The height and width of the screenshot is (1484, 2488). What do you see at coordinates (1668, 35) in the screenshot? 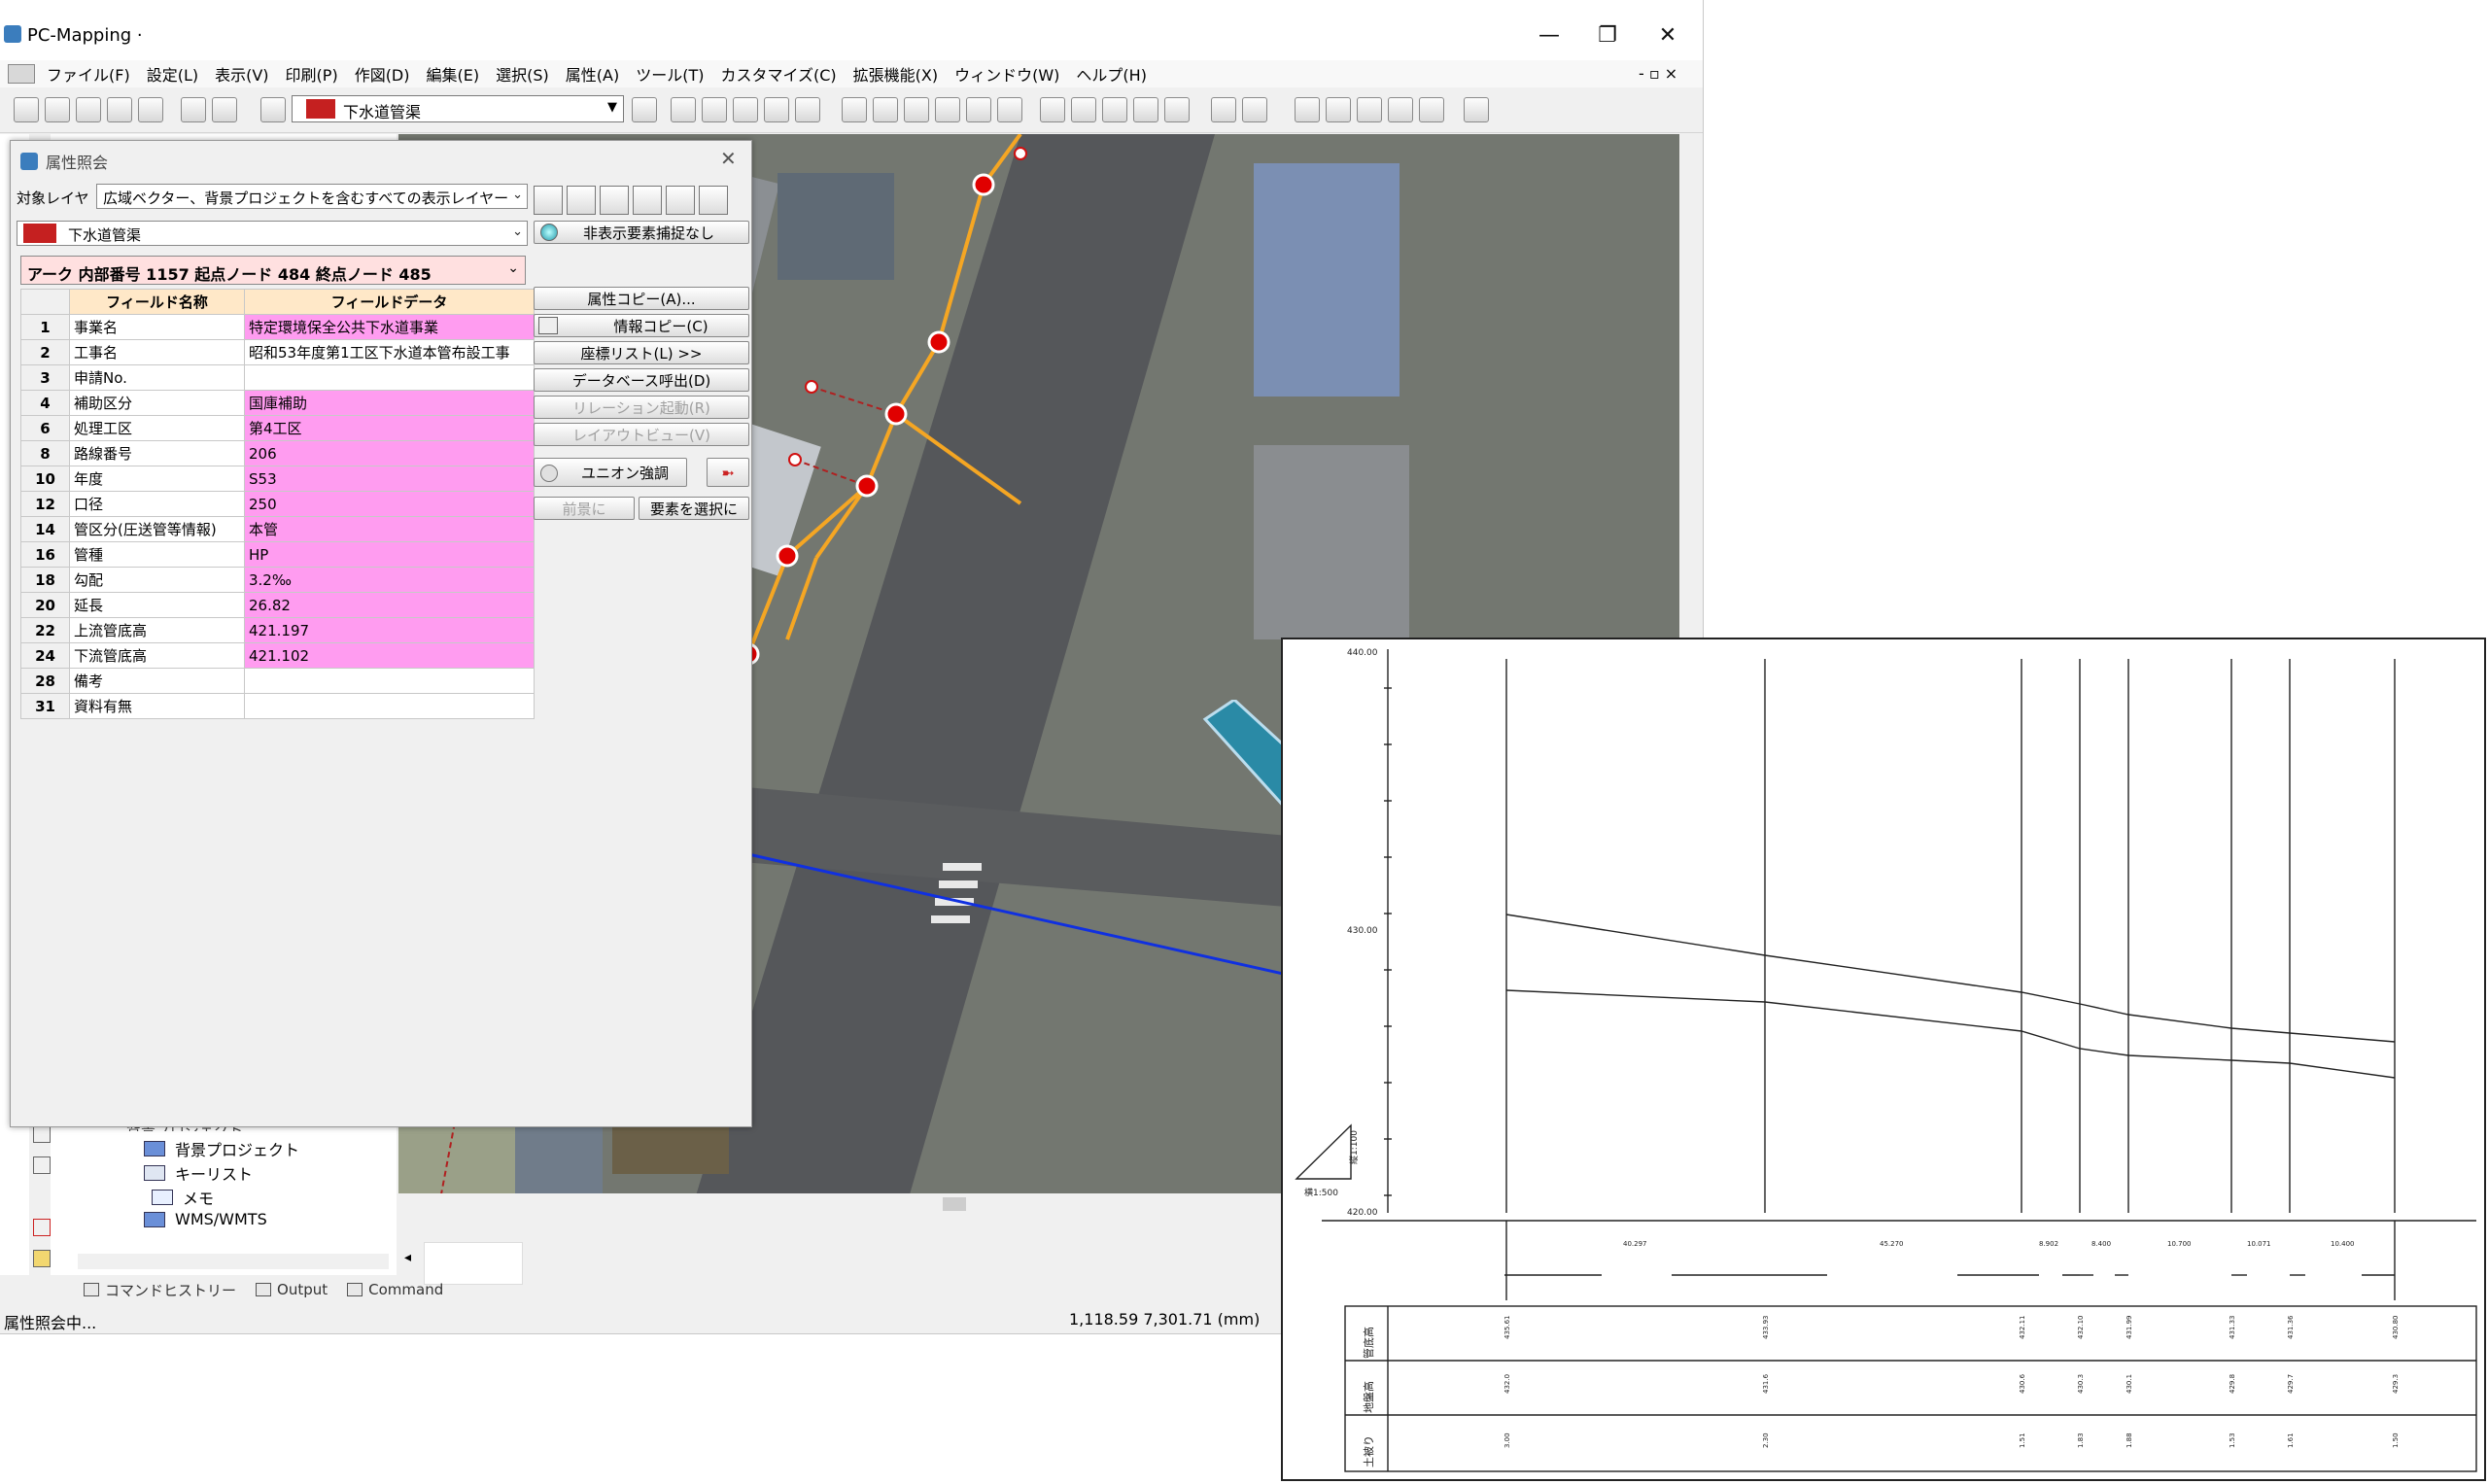
I see `close-button: ✕` at bounding box center [1668, 35].